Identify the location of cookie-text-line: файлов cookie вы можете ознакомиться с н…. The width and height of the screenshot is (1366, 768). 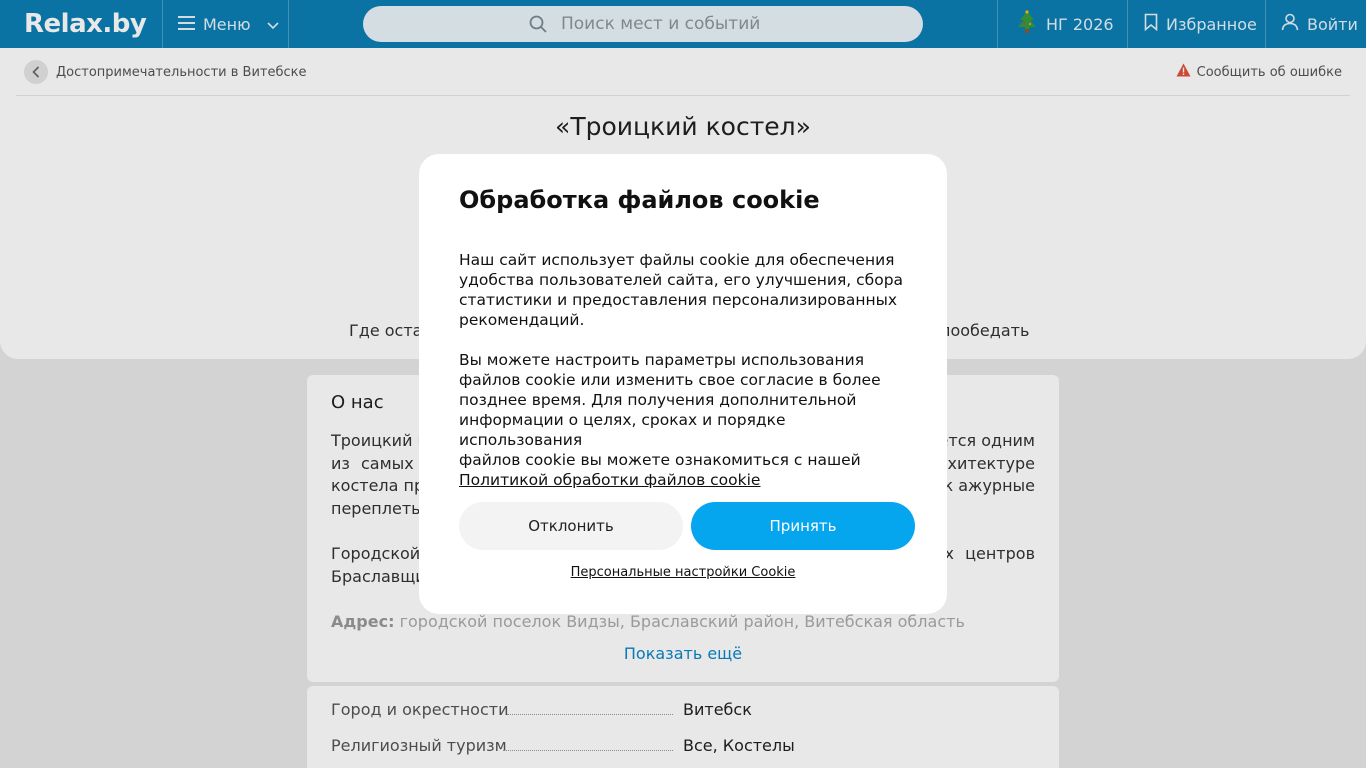
(660, 460).